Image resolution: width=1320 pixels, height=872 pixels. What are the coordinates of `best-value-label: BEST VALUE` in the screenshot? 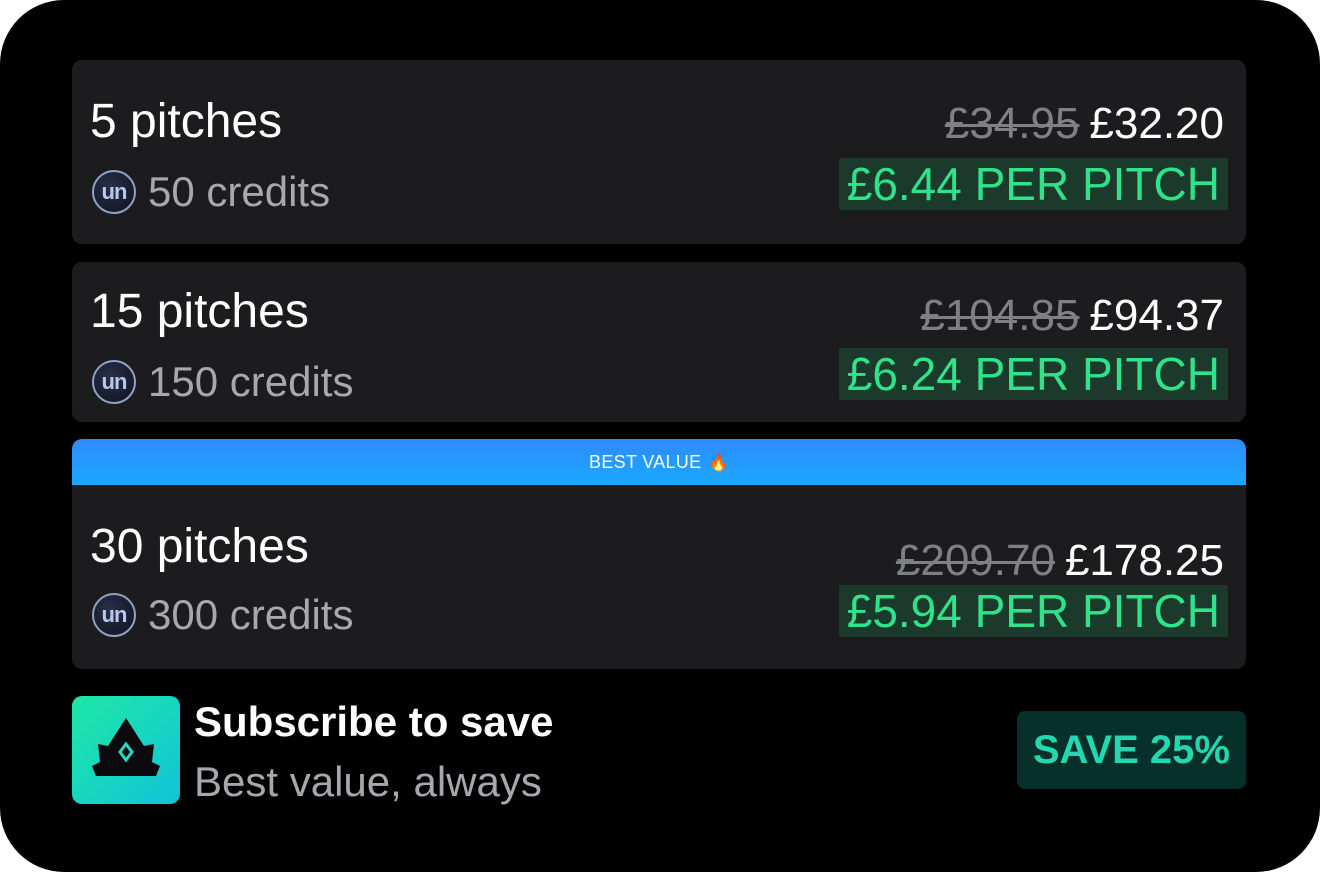 It's located at (645, 462).